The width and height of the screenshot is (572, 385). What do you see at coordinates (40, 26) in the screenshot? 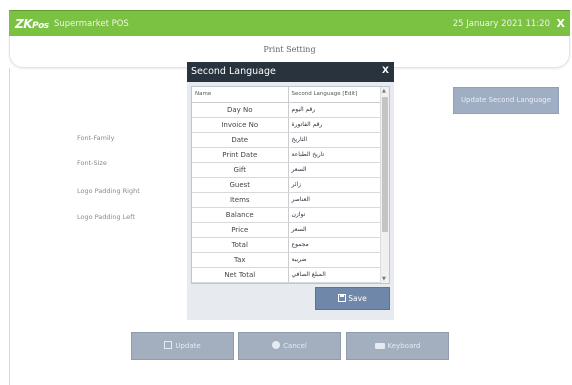
I see `brand-pos: Pos` at bounding box center [40, 26].